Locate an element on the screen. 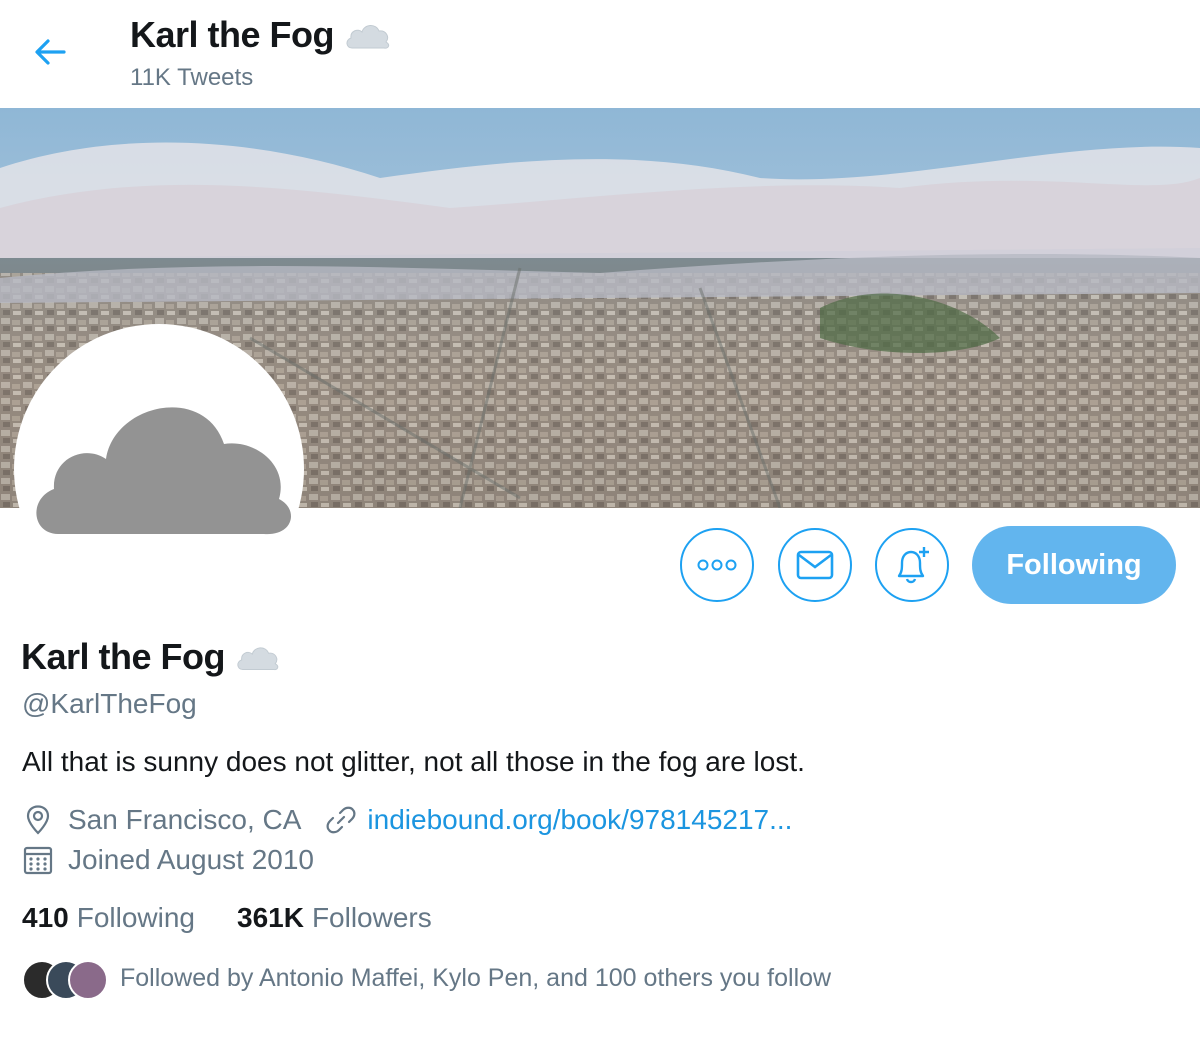  followers-count: 361K is located at coordinates (270, 917).